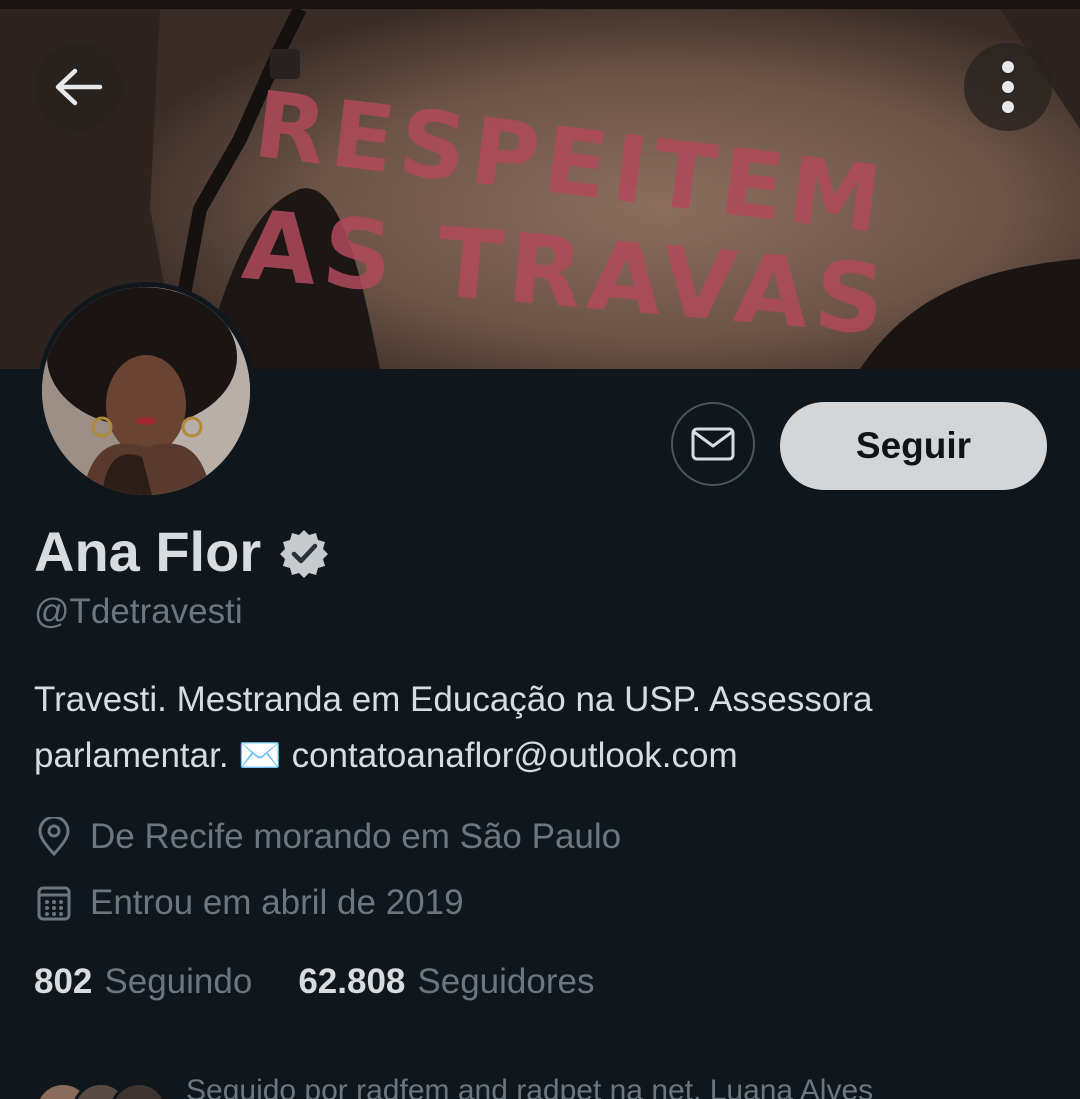  I want to click on location-text: De Recife morando em São Paulo, so click(356, 836).